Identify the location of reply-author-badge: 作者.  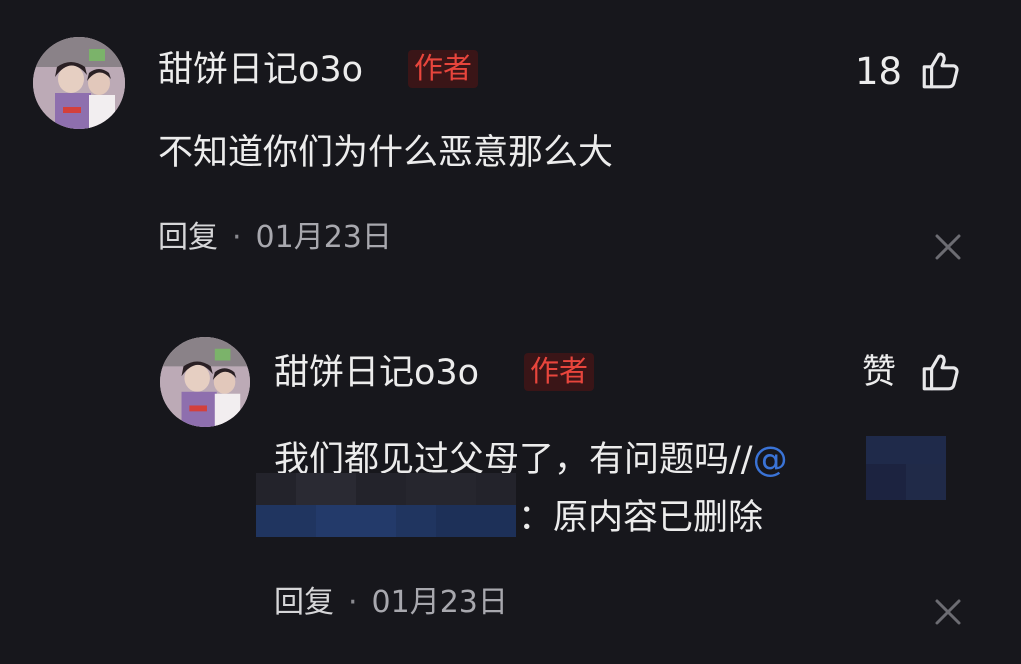
(559, 372).